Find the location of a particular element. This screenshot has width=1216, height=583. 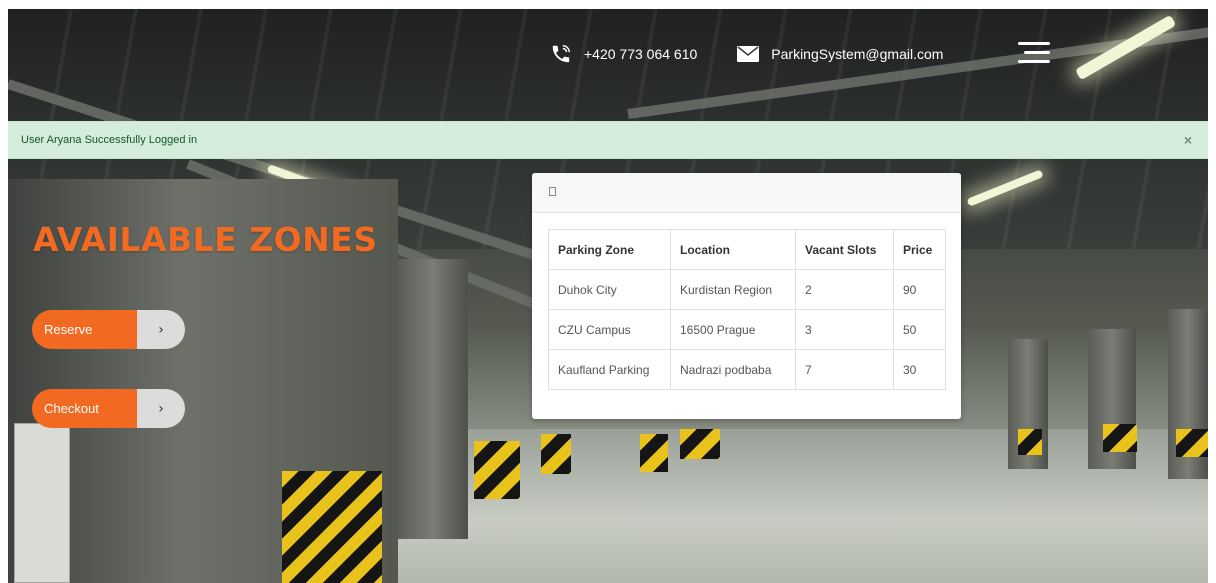

reserve-button: Reserve › is located at coordinates (108, 329).